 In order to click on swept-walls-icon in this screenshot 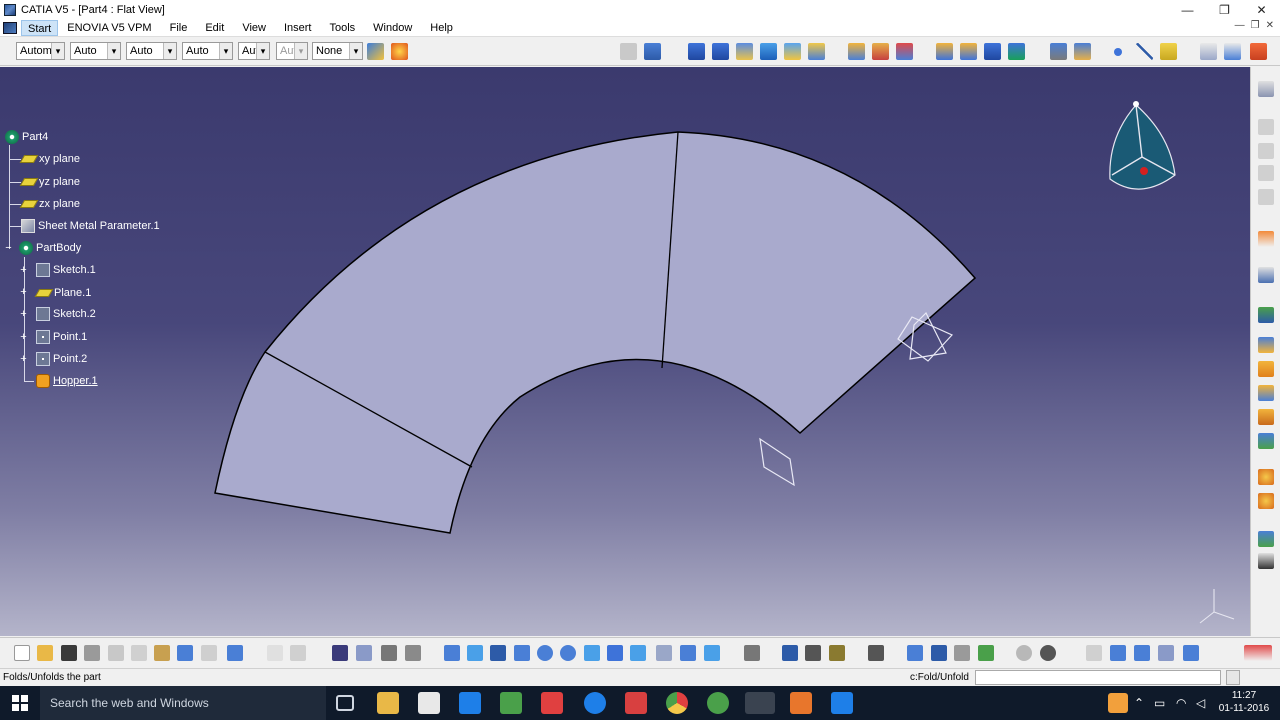, I will do `click(816, 51)`.